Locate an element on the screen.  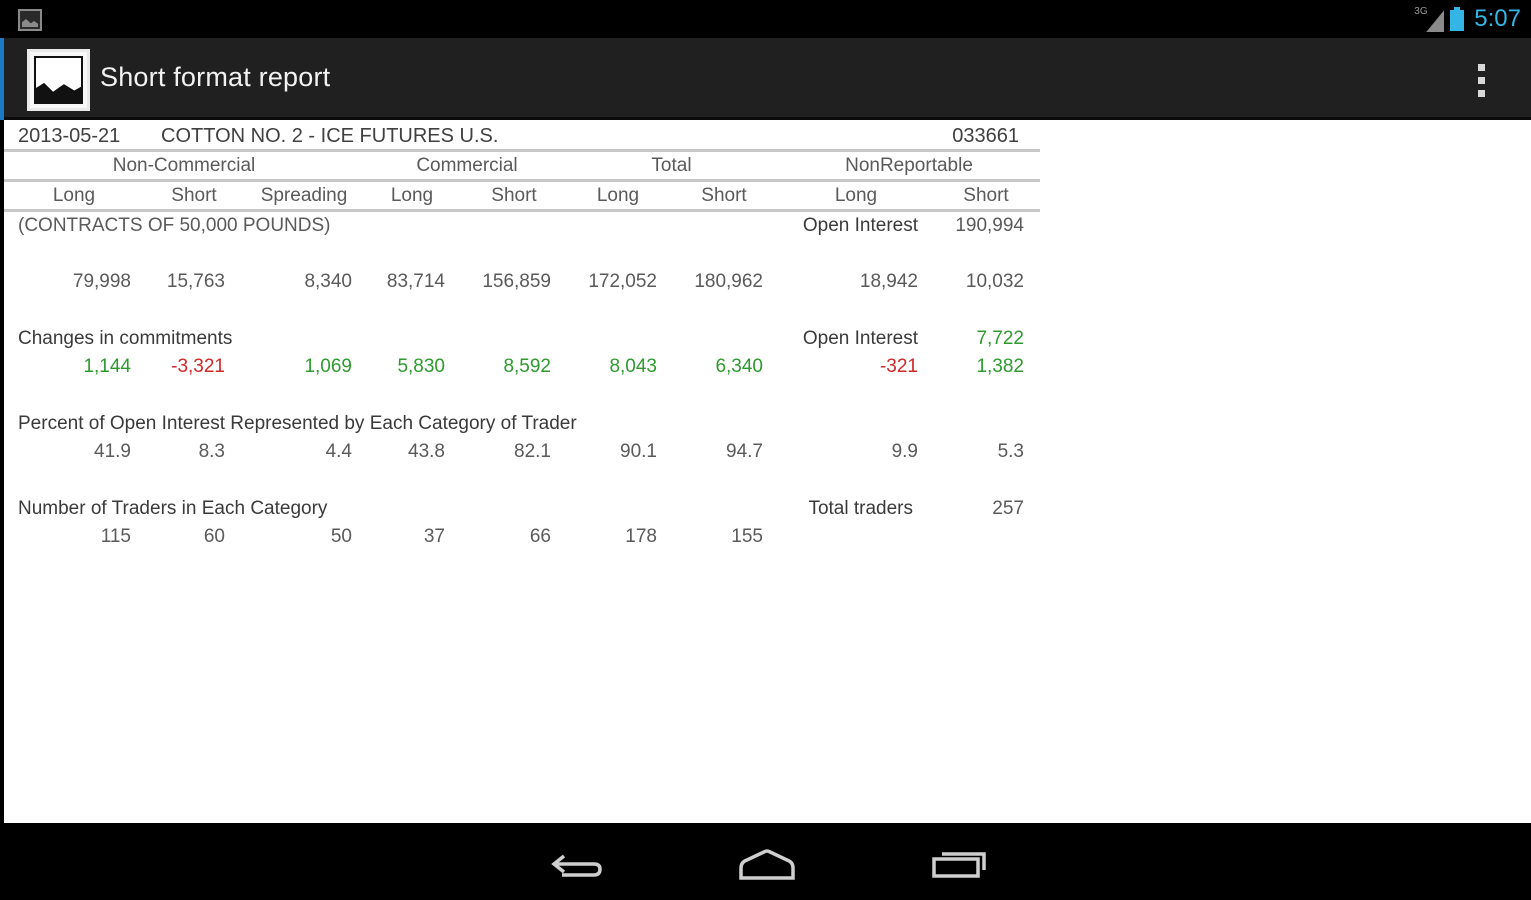
position-value: 180,962 is located at coordinates (728, 281).